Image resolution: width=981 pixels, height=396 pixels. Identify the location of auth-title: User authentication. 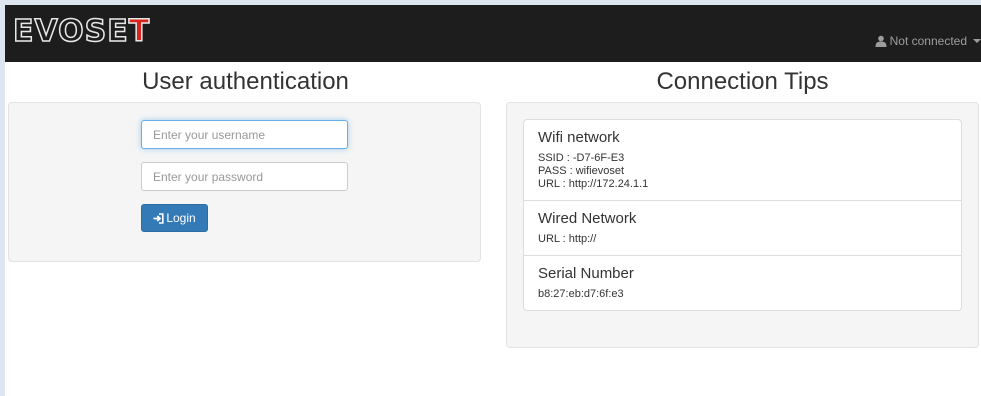
(245, 81).